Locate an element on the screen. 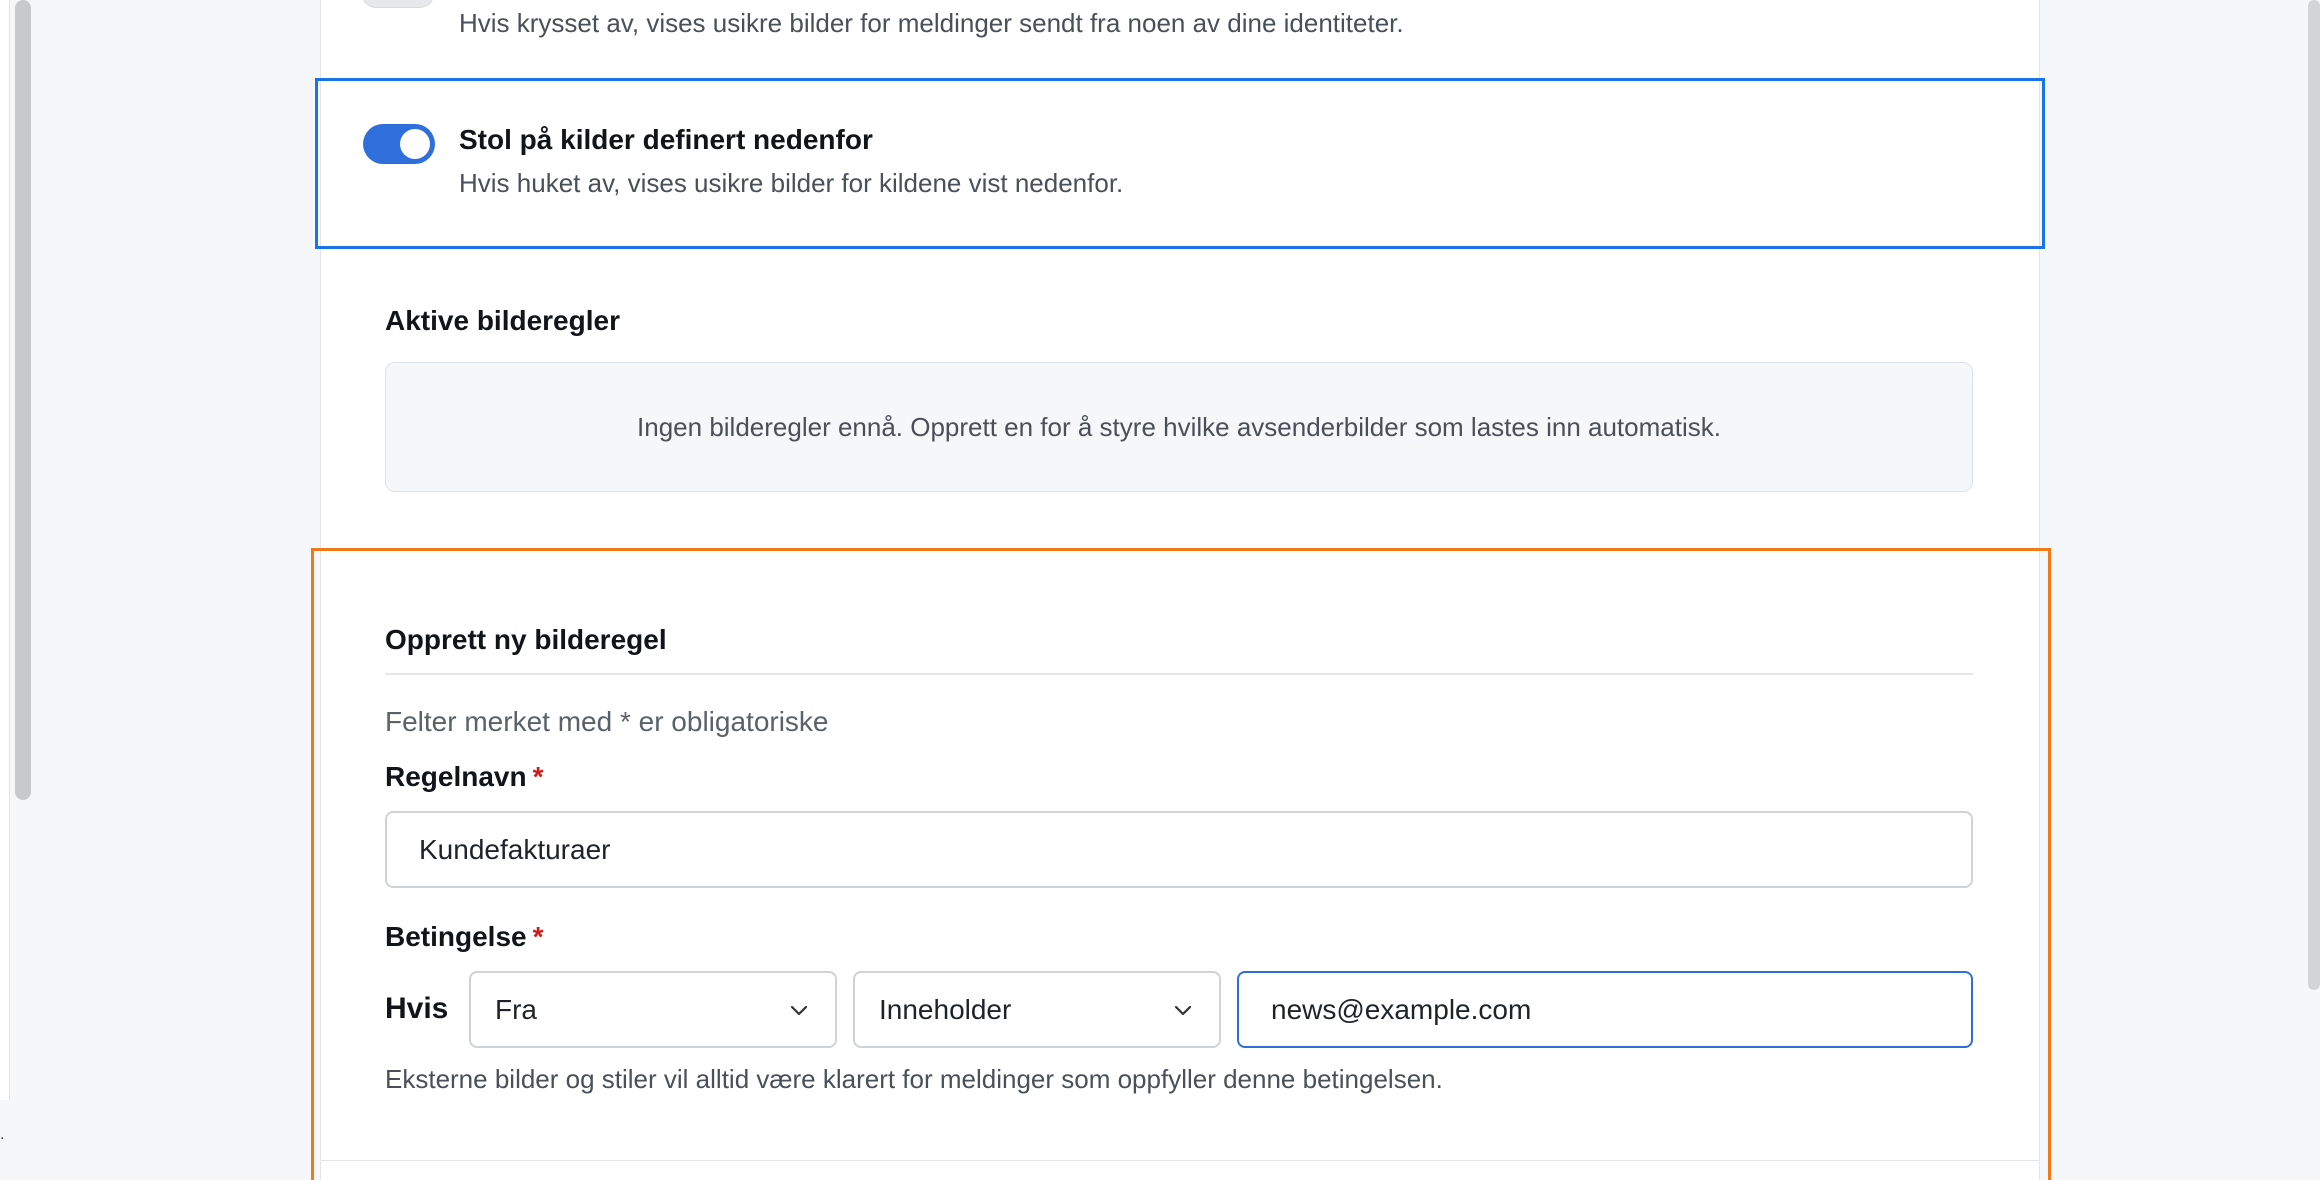 Image resolution: width=2320 pixels, height=1180 pixels. rule-name-label-text: Regelnavn is located at coordinates (456, 776).